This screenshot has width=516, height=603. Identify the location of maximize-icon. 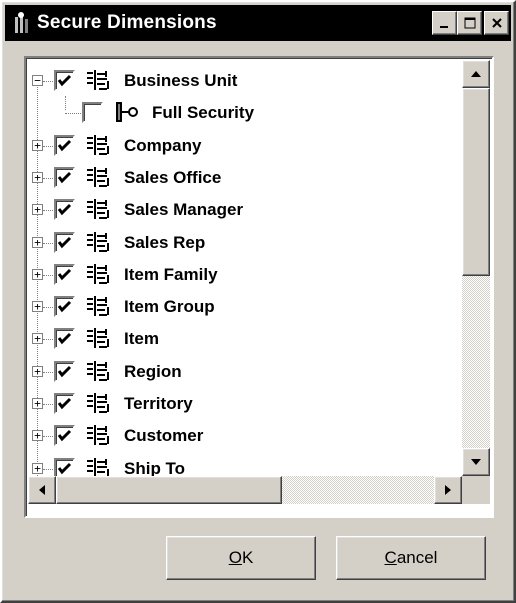
(469, 23).